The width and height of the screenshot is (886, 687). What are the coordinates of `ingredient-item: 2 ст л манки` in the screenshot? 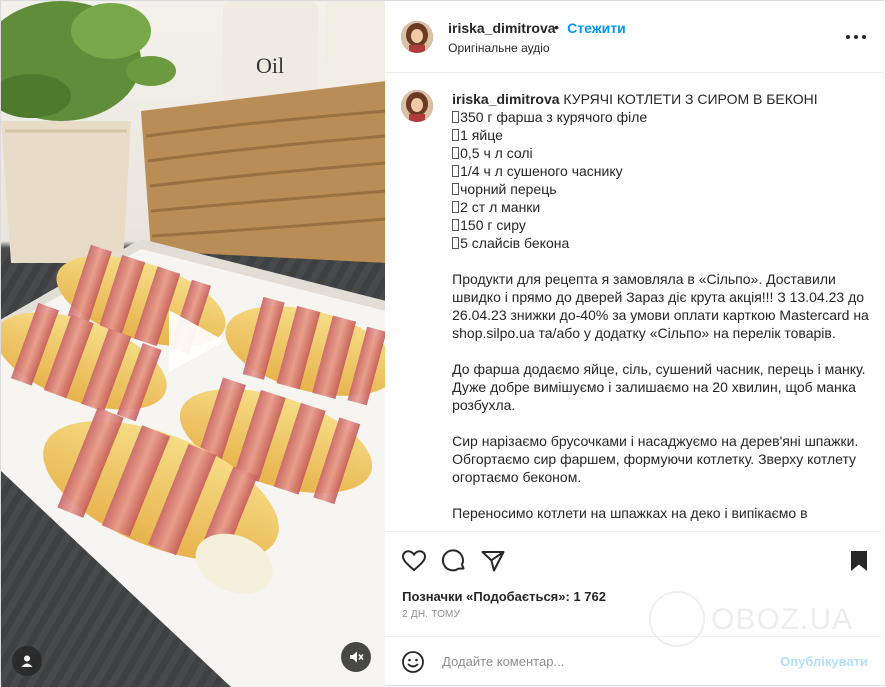 It's located at (662, 207).